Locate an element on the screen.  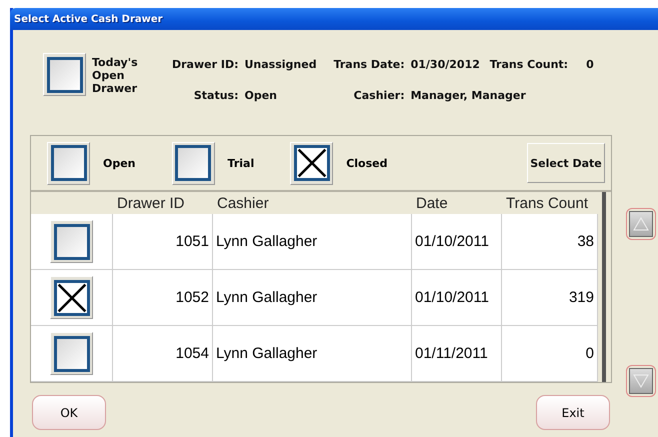
scroll-up-button is located at coordinates (641, 224).